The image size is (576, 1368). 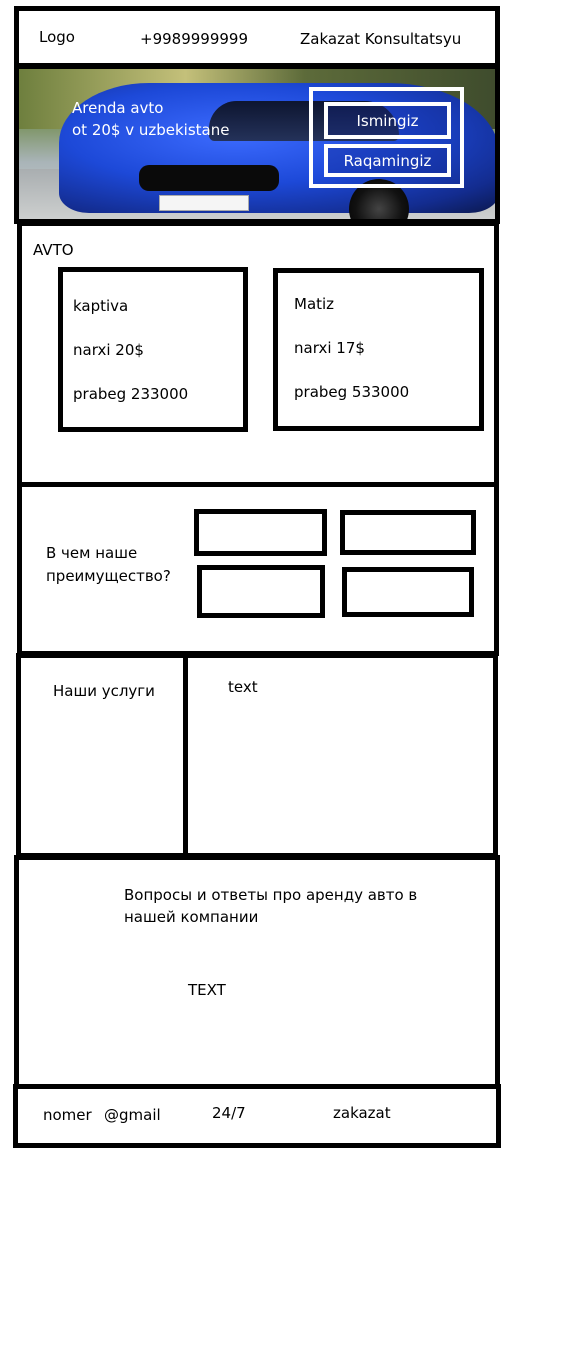 I want to click on footer-email: @gmail, so click(x=132, y=1115).